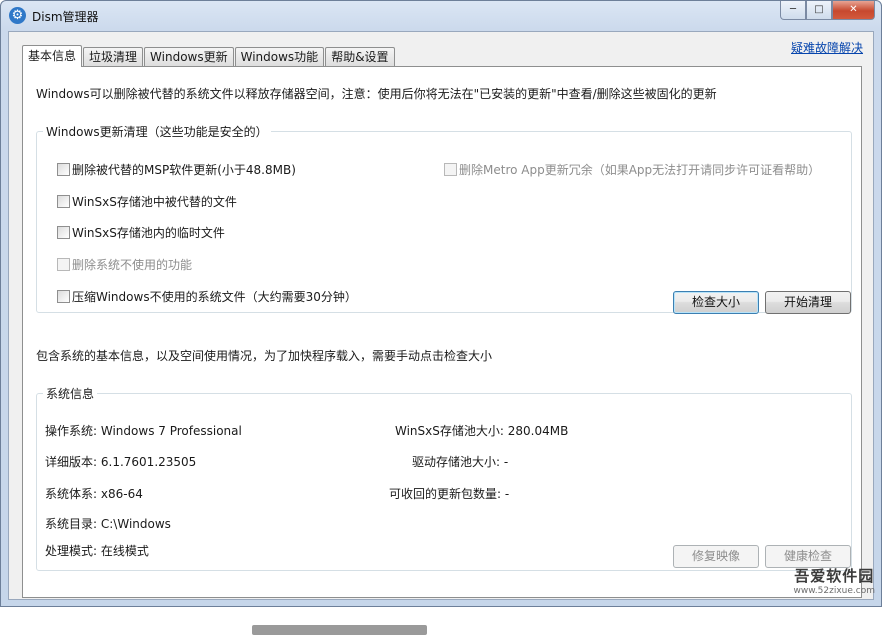  I want to click on dir-label: 系统目录:, so click(71, 524).